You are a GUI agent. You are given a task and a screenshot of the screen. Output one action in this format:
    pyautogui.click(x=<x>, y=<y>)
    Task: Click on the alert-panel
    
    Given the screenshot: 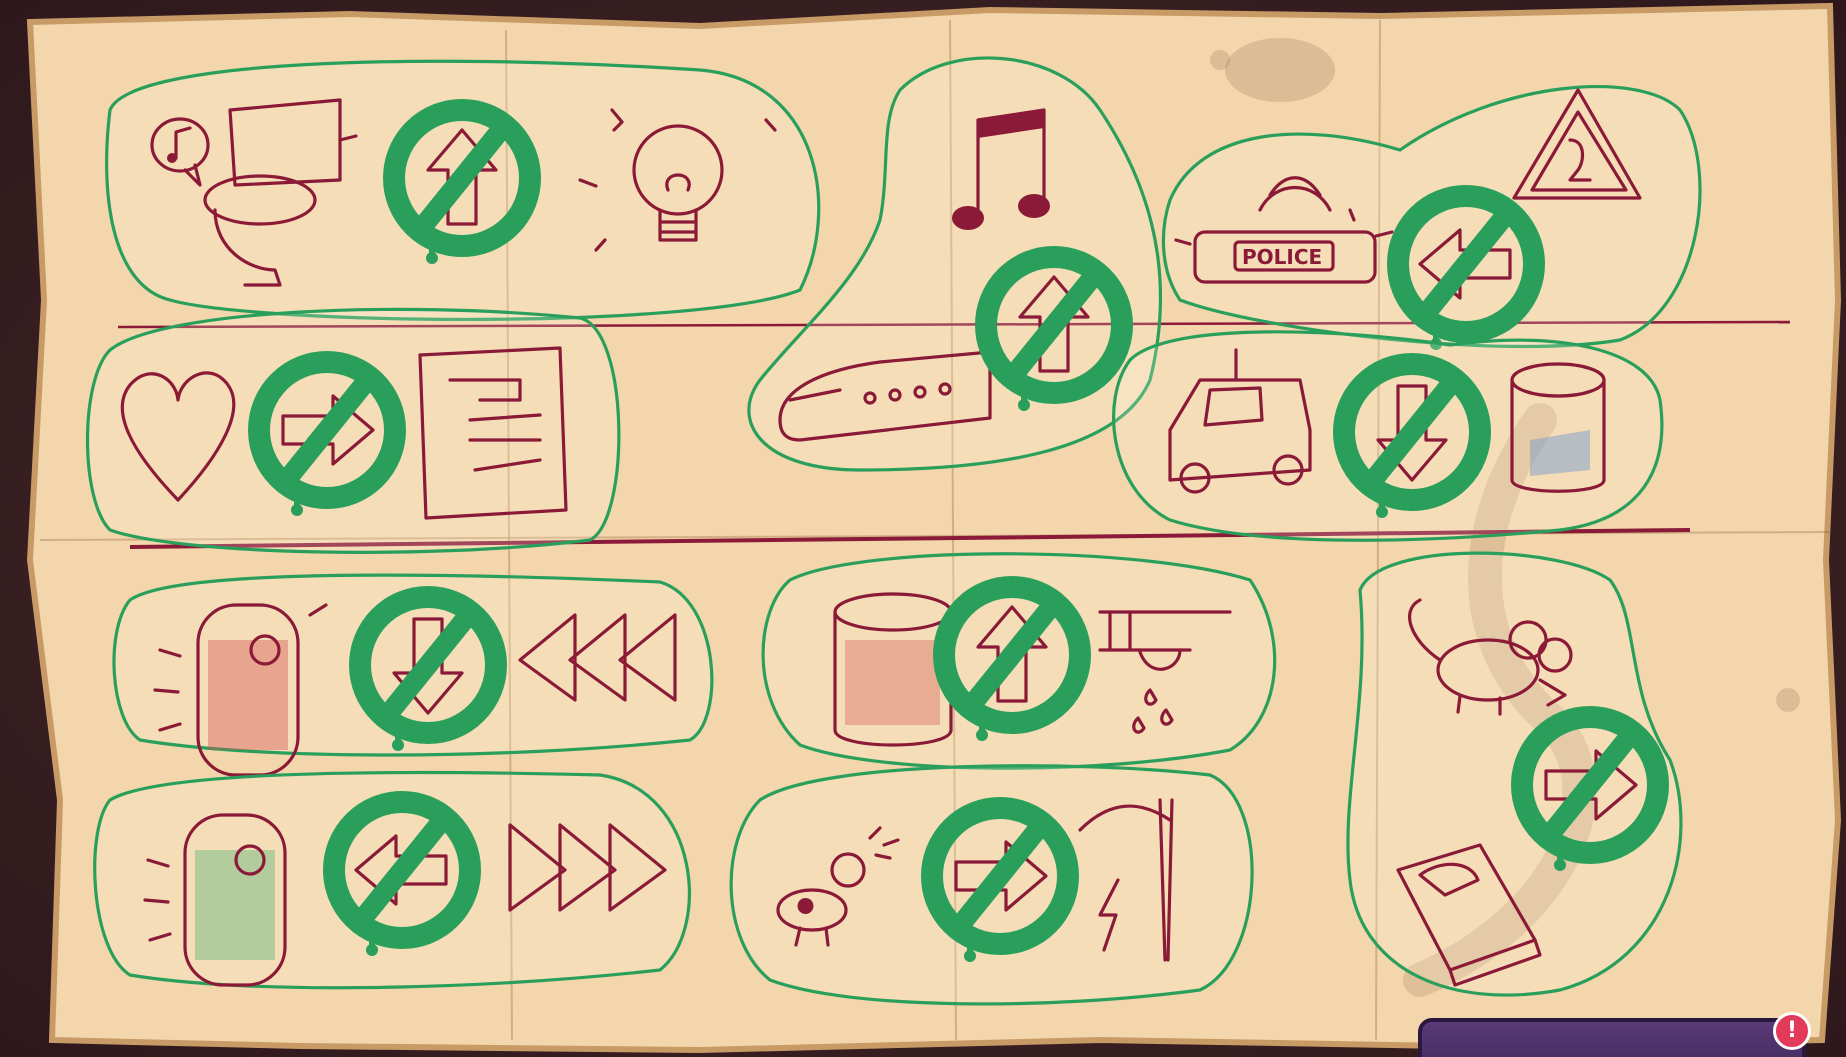 What is the action you would take?
    pyautogui.click(x=1612, y=1037)
    